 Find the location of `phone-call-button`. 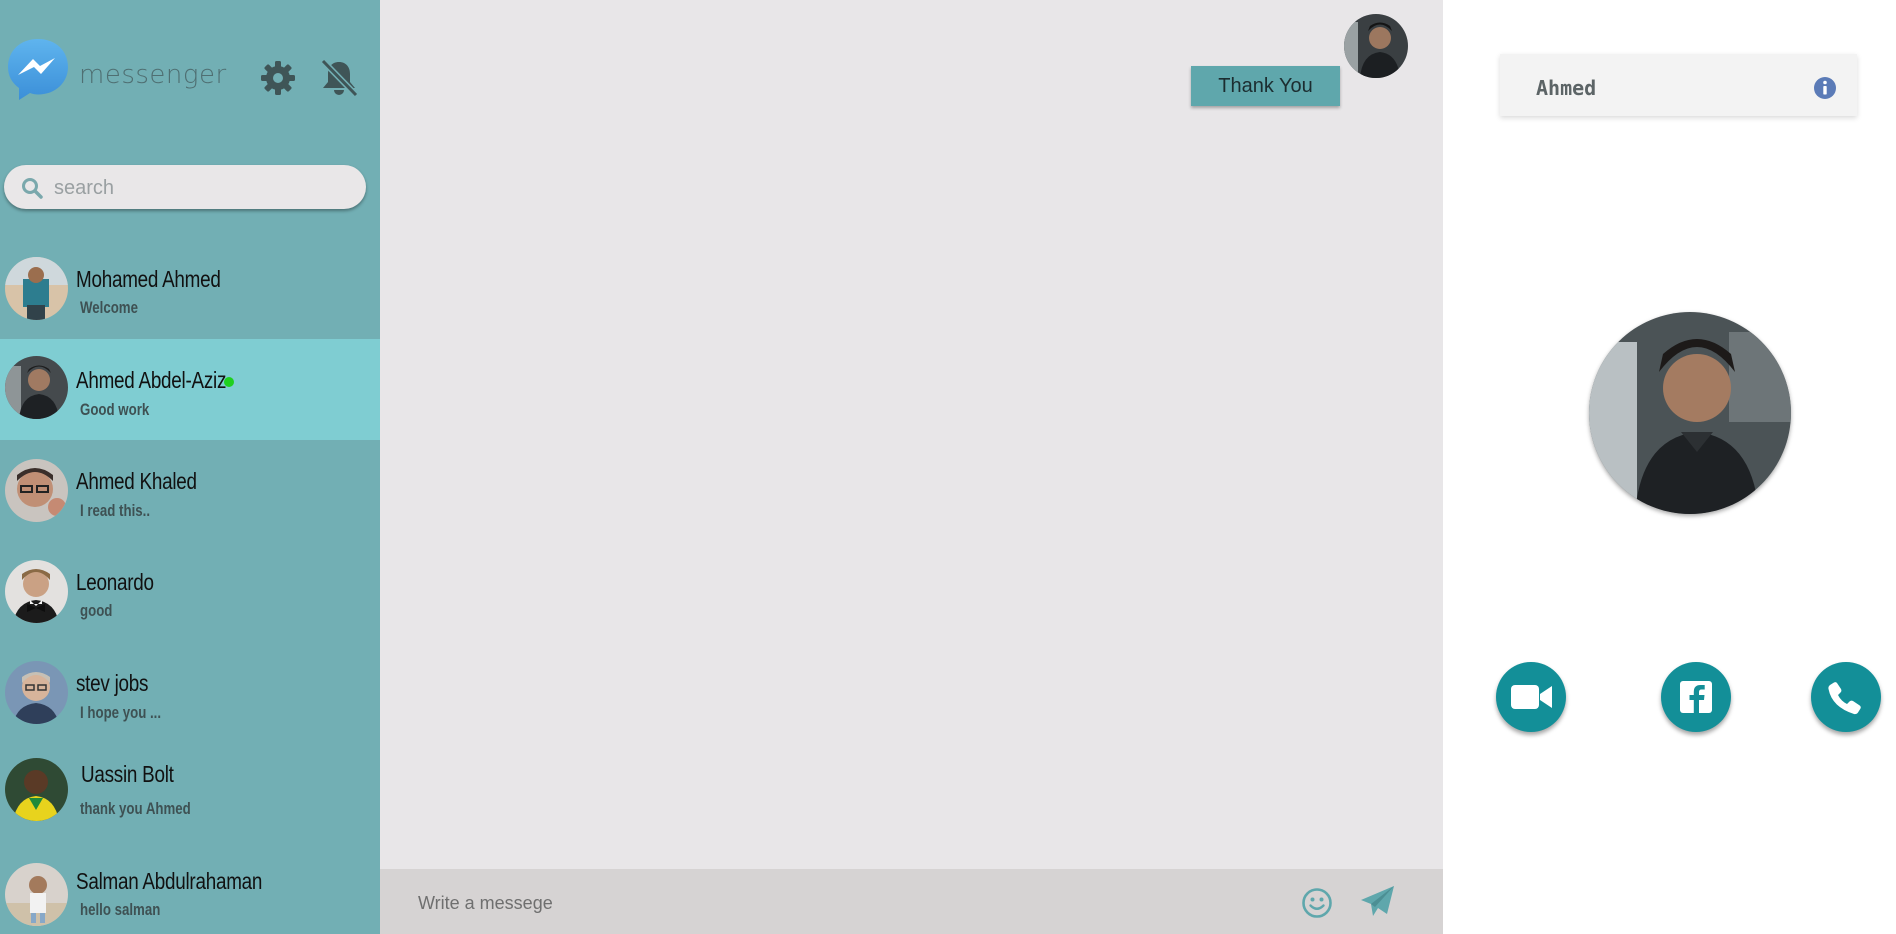

phone-call-button is located at coordinates (1846, 697).